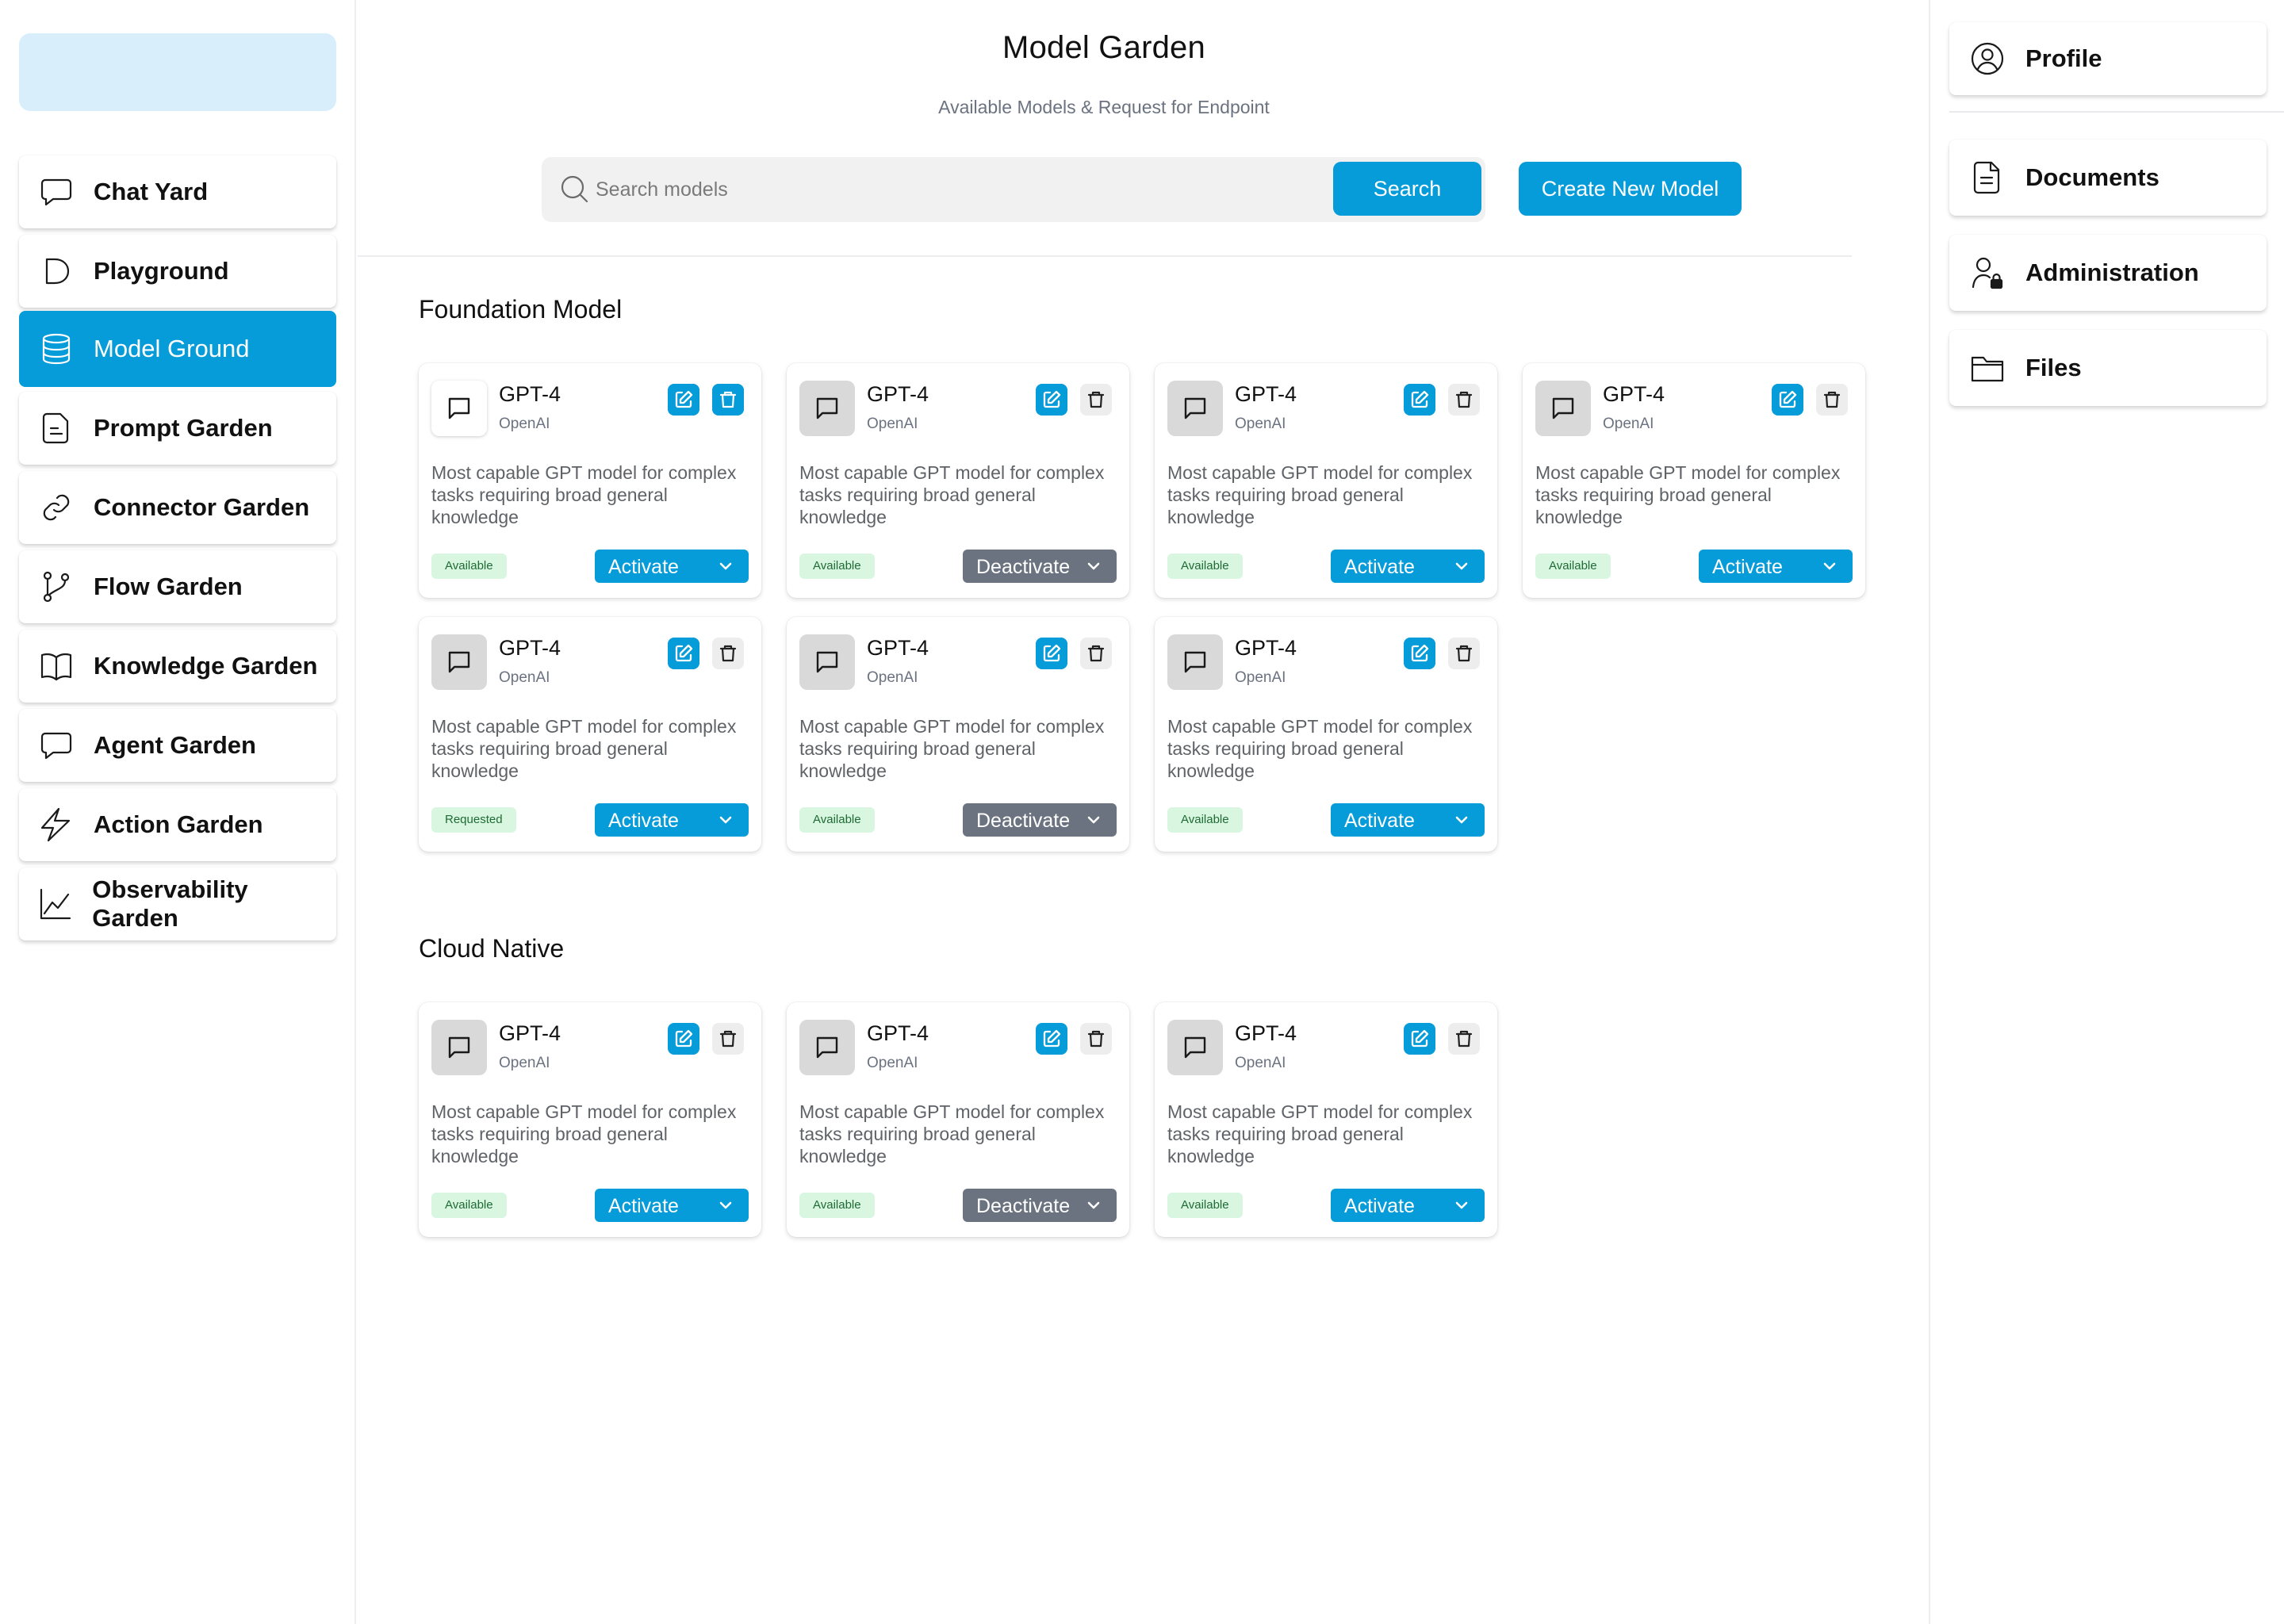  I want to click on search-icon, so click(574, 188).